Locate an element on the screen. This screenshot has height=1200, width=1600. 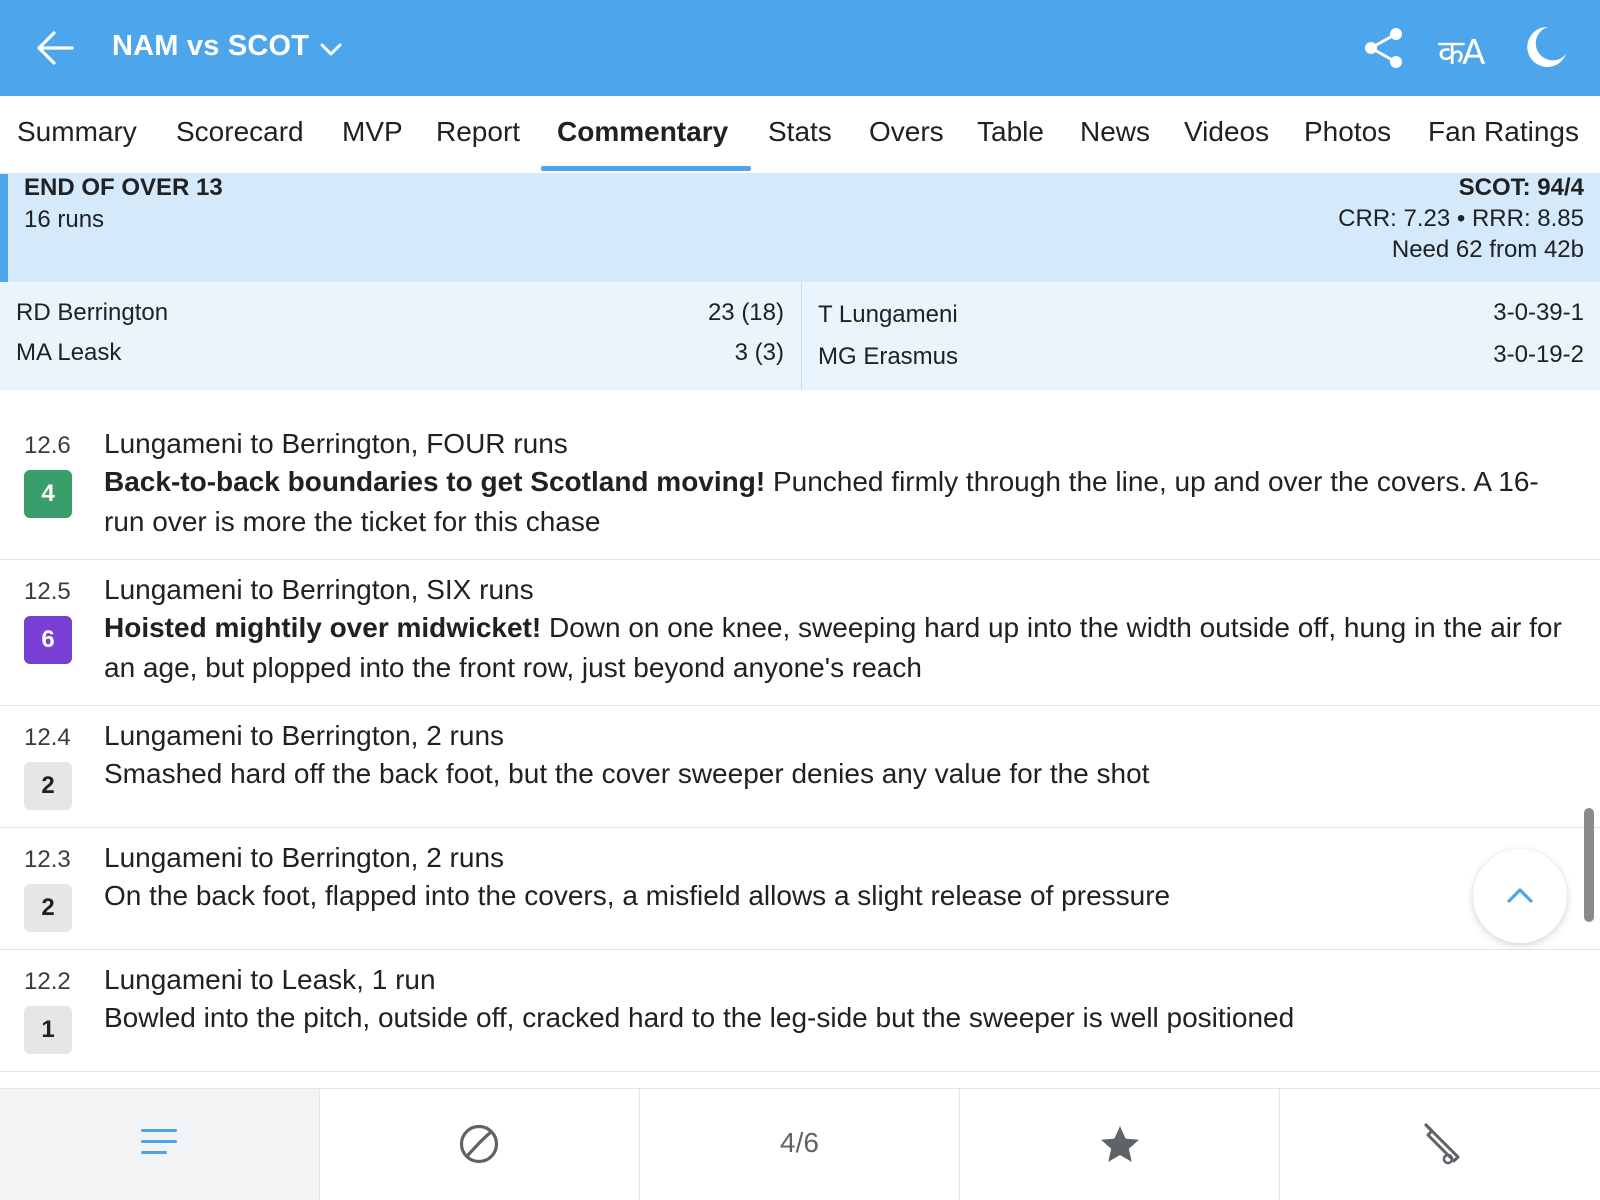
team-score: SCOT: 94/4 is located at coordinates (1521, 187).